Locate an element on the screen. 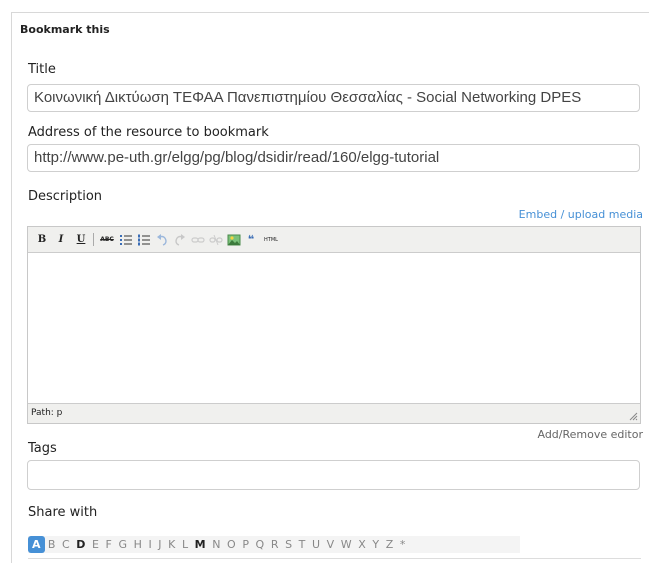 Image resolution: width=649 pixels, height=563 pixels. alphabet-letter-b: B is located at coordinates (52, 544).